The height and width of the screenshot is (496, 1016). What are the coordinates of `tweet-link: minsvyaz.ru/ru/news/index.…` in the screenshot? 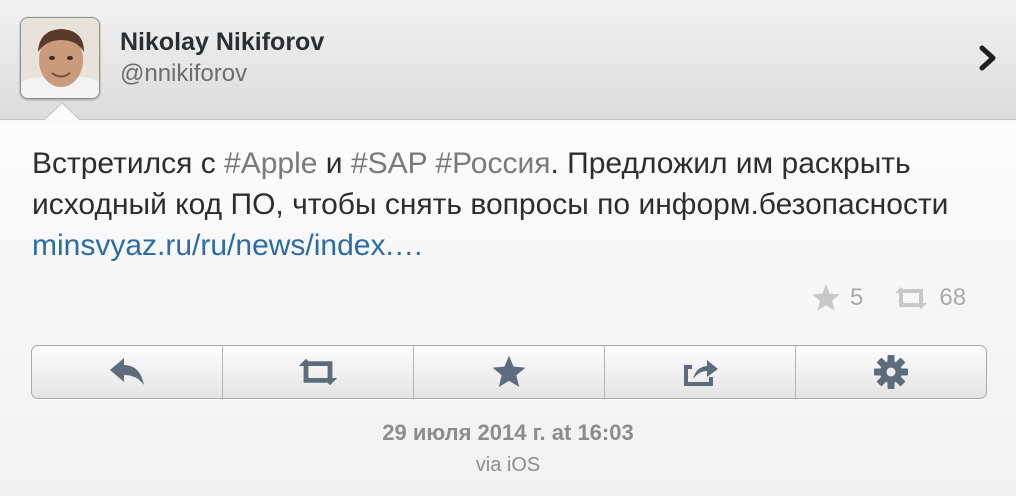 It's located at (228, 245).